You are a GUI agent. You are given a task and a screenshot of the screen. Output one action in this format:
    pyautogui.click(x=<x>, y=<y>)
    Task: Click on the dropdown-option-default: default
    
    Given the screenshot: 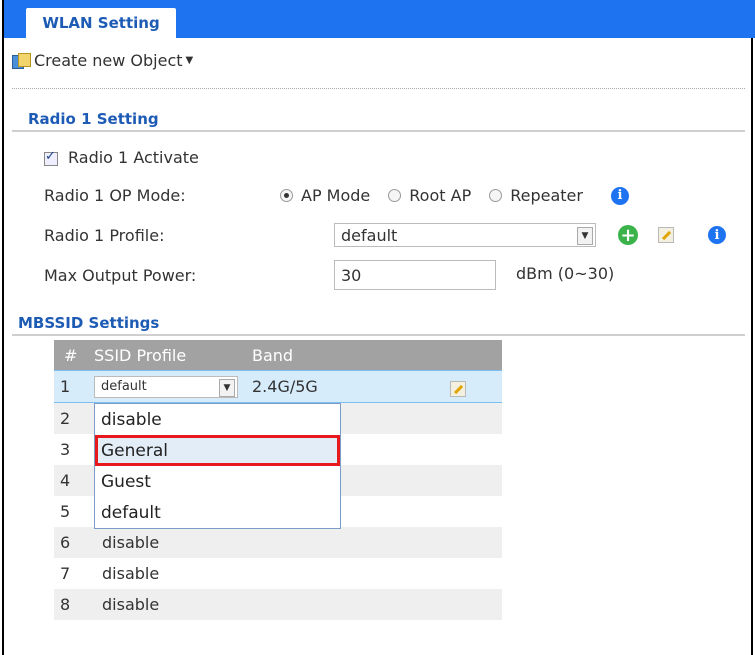 What is the action you would take?
    pyautogui.click(x=217, y=512)
    